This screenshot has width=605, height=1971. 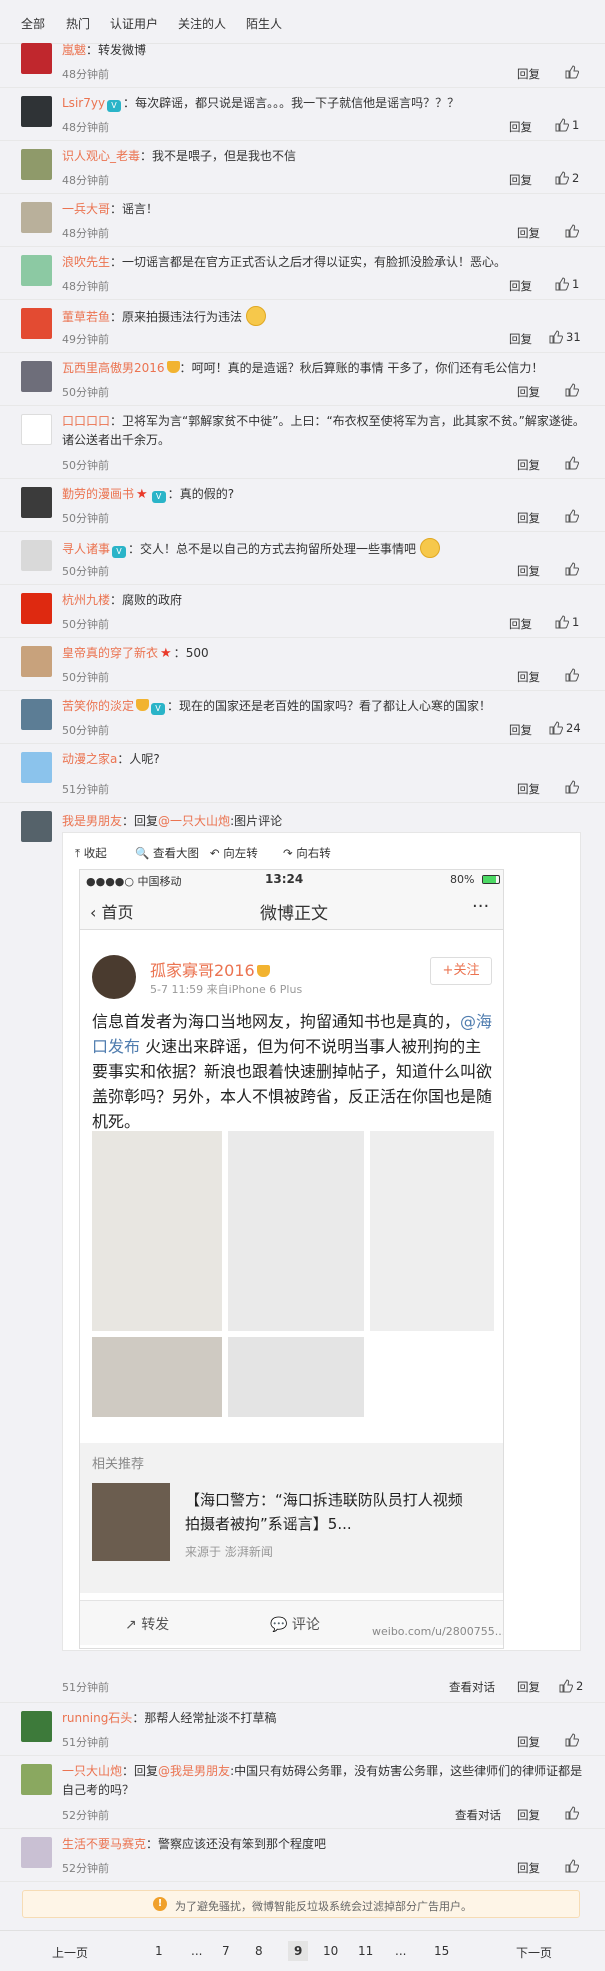 What do you see at coordinates (78, 23) in the screenshot?
I see `tab-hot: 热门` at bounding box center [78, 23].